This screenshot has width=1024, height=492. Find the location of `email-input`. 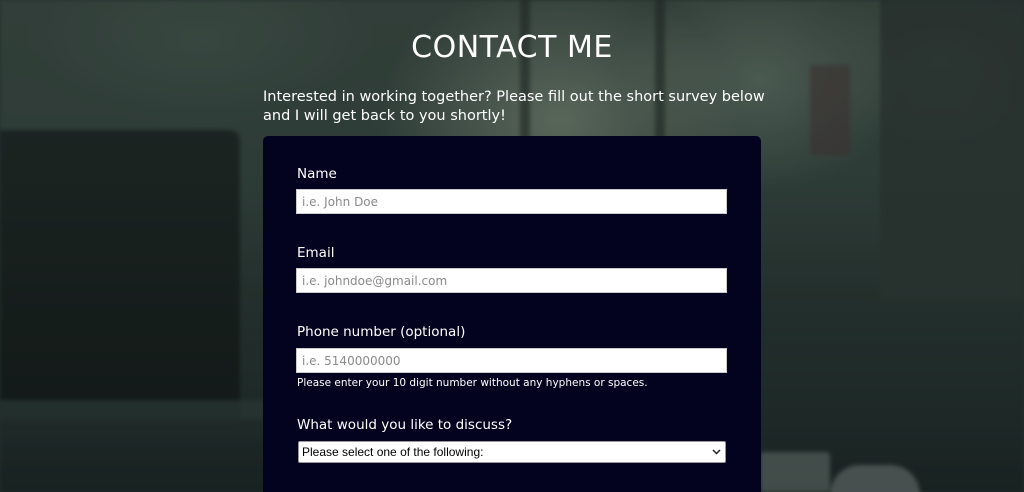

email-input is located at coordinates (511, 280).